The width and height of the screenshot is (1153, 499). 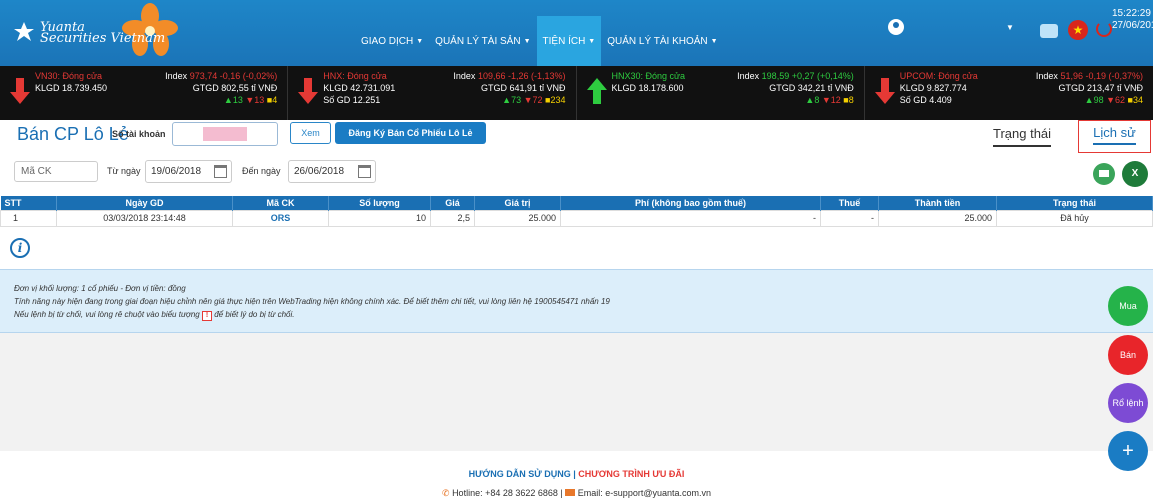 I want to click on account-label: Số tài khoản, so click(x=139, y=134).